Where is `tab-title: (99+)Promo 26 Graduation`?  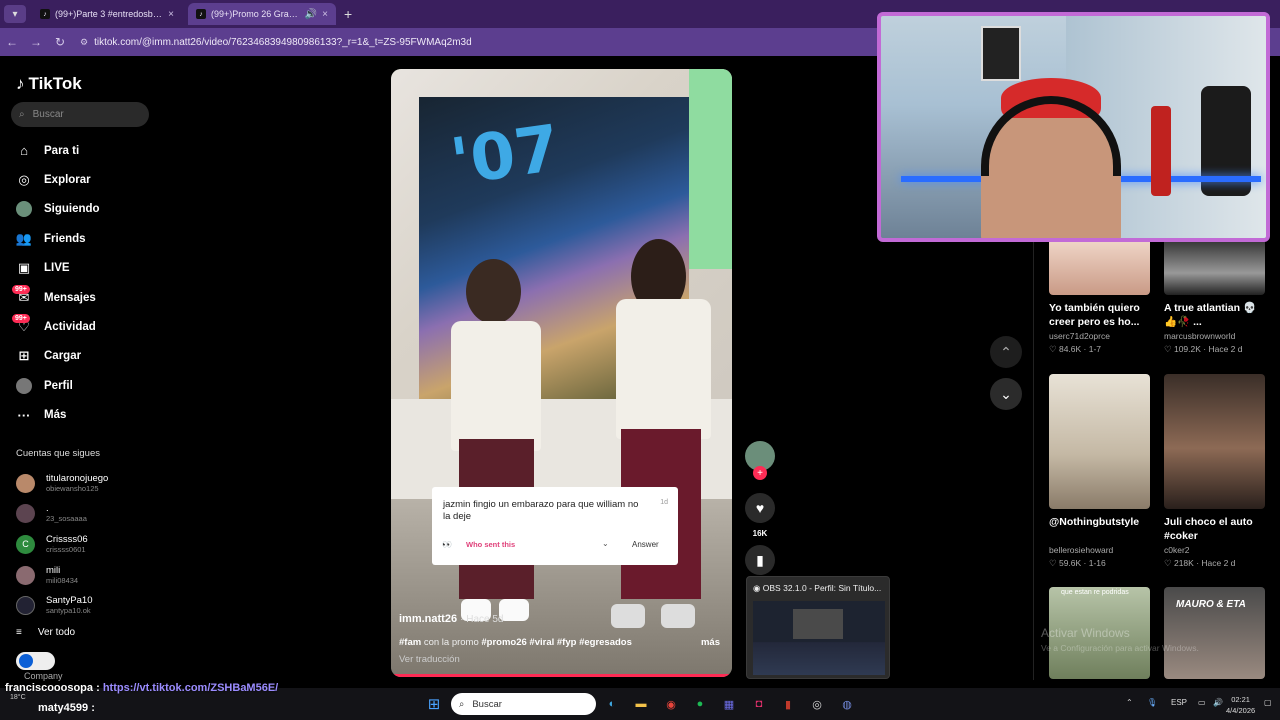
tab-title: (99+)Promo 26 Graduation is located at coordinates (255, 14).